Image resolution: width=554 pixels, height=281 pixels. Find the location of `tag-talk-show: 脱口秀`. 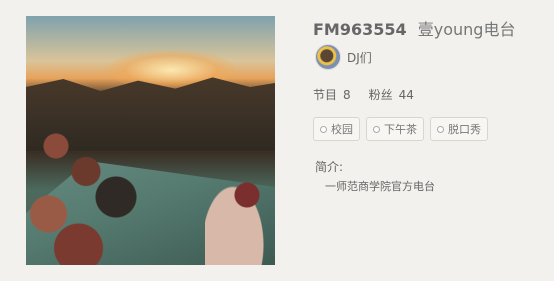

tag-talk-show: 脱口秀 is located at coordinates (459, 129).